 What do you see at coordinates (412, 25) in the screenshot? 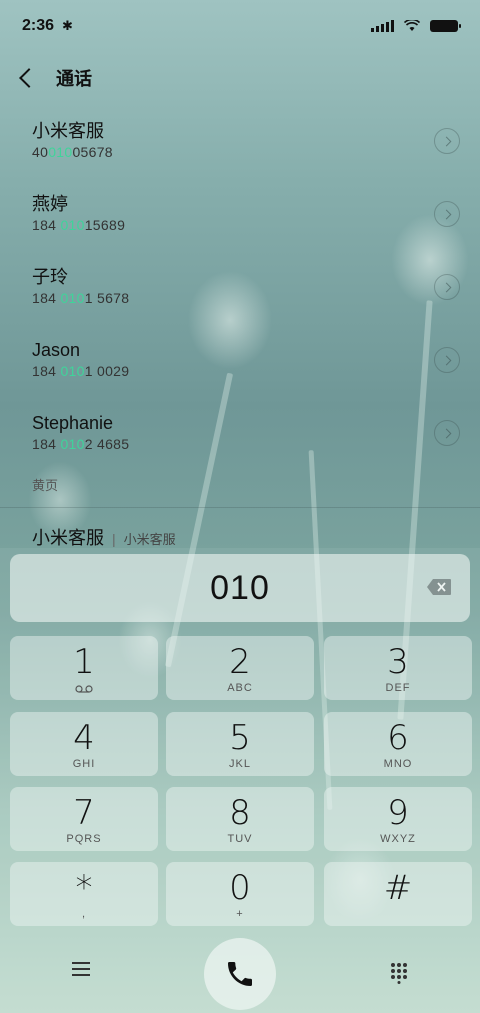
I see `wifi-icon` at bounding box center [412, 25].